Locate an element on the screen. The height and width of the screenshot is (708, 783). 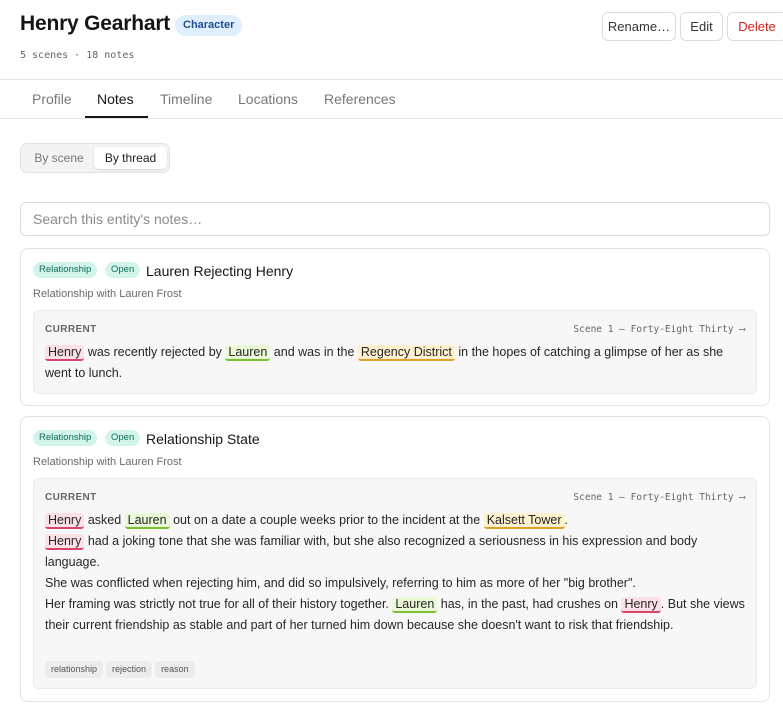
tab-notes: Notes is located at coordinates (115, 99).